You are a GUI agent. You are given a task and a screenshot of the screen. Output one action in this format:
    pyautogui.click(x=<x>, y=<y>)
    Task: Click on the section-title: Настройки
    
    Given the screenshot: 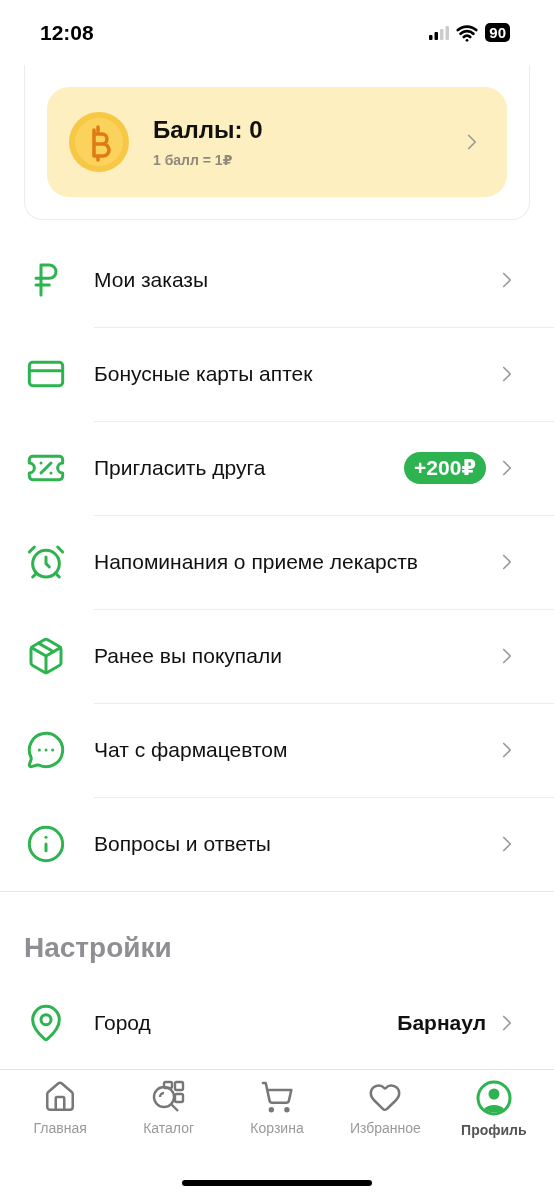 What is the action you would take?
    pyautogui.click(x=98, y=948)
    